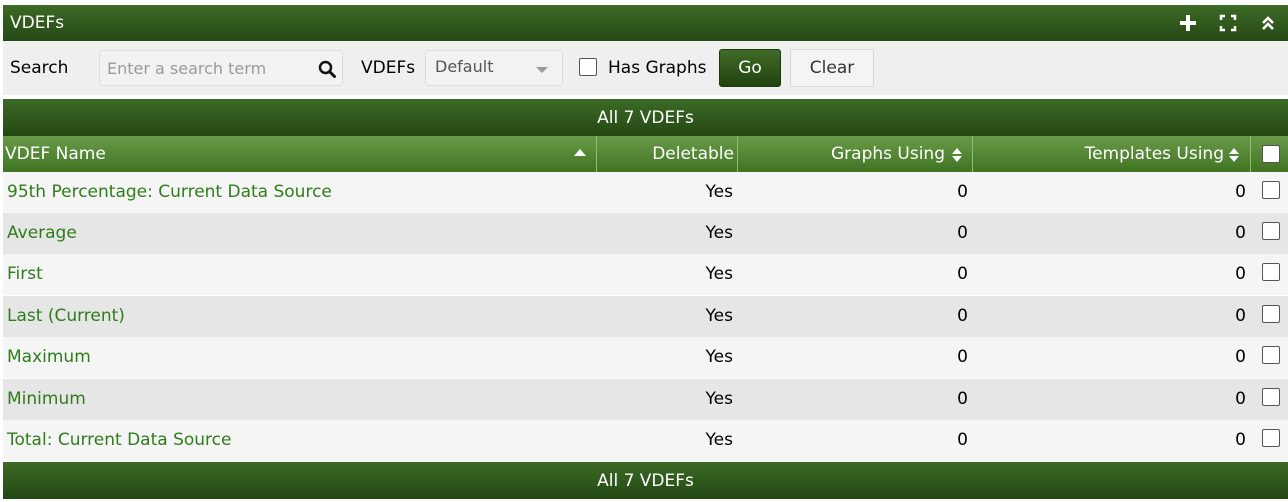 This screenshot has height=502, width=1288. Describe the element at coordinates (46, 399) in the screenshot. I see `vdef-name-link: Minimum` at that location.